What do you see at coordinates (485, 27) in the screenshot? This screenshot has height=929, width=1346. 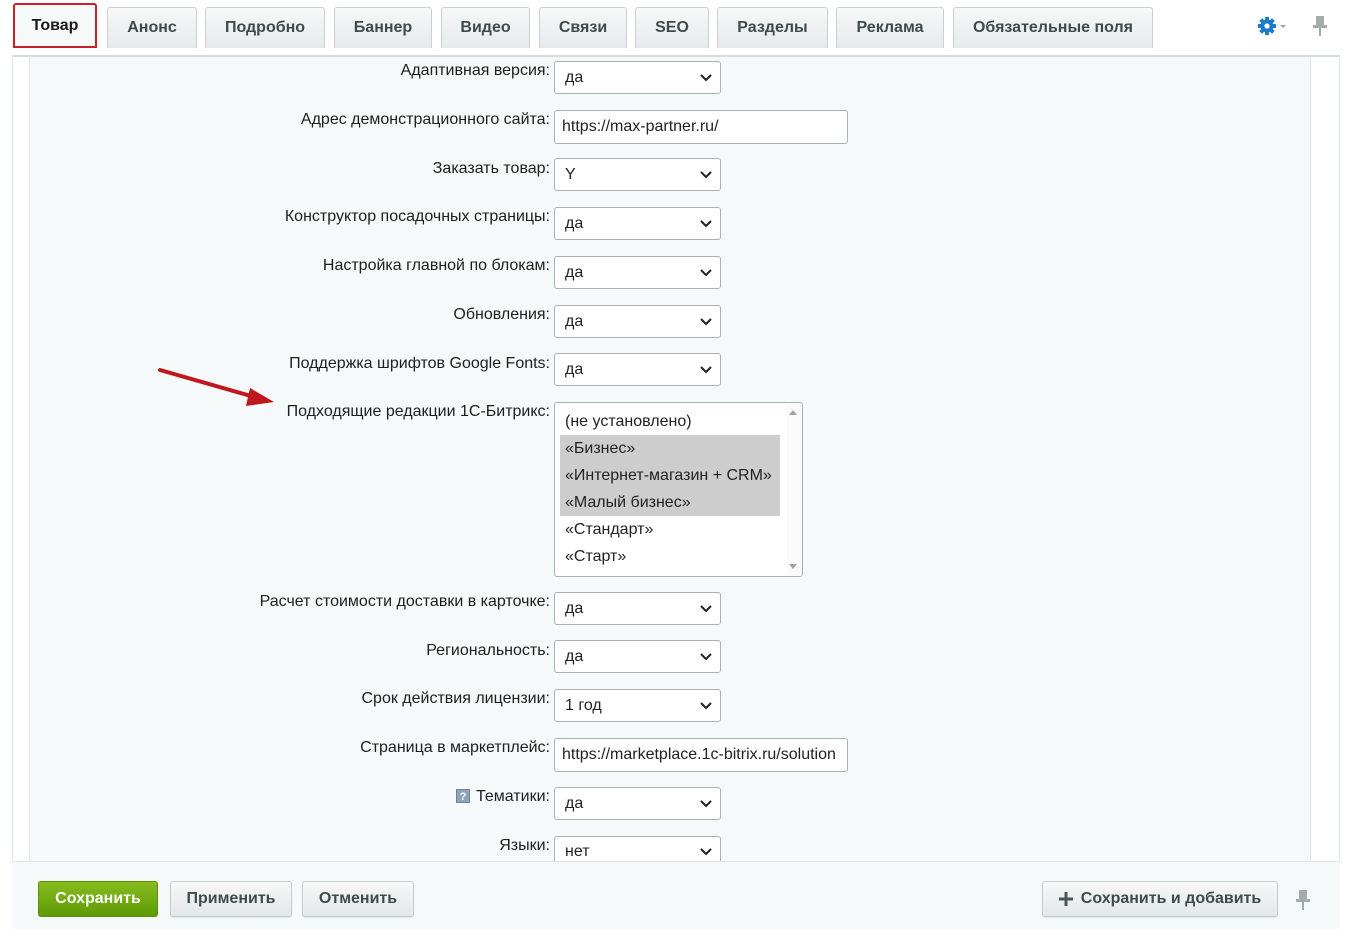 I see `tab-video: Видео` at bounding box center [485, 27].